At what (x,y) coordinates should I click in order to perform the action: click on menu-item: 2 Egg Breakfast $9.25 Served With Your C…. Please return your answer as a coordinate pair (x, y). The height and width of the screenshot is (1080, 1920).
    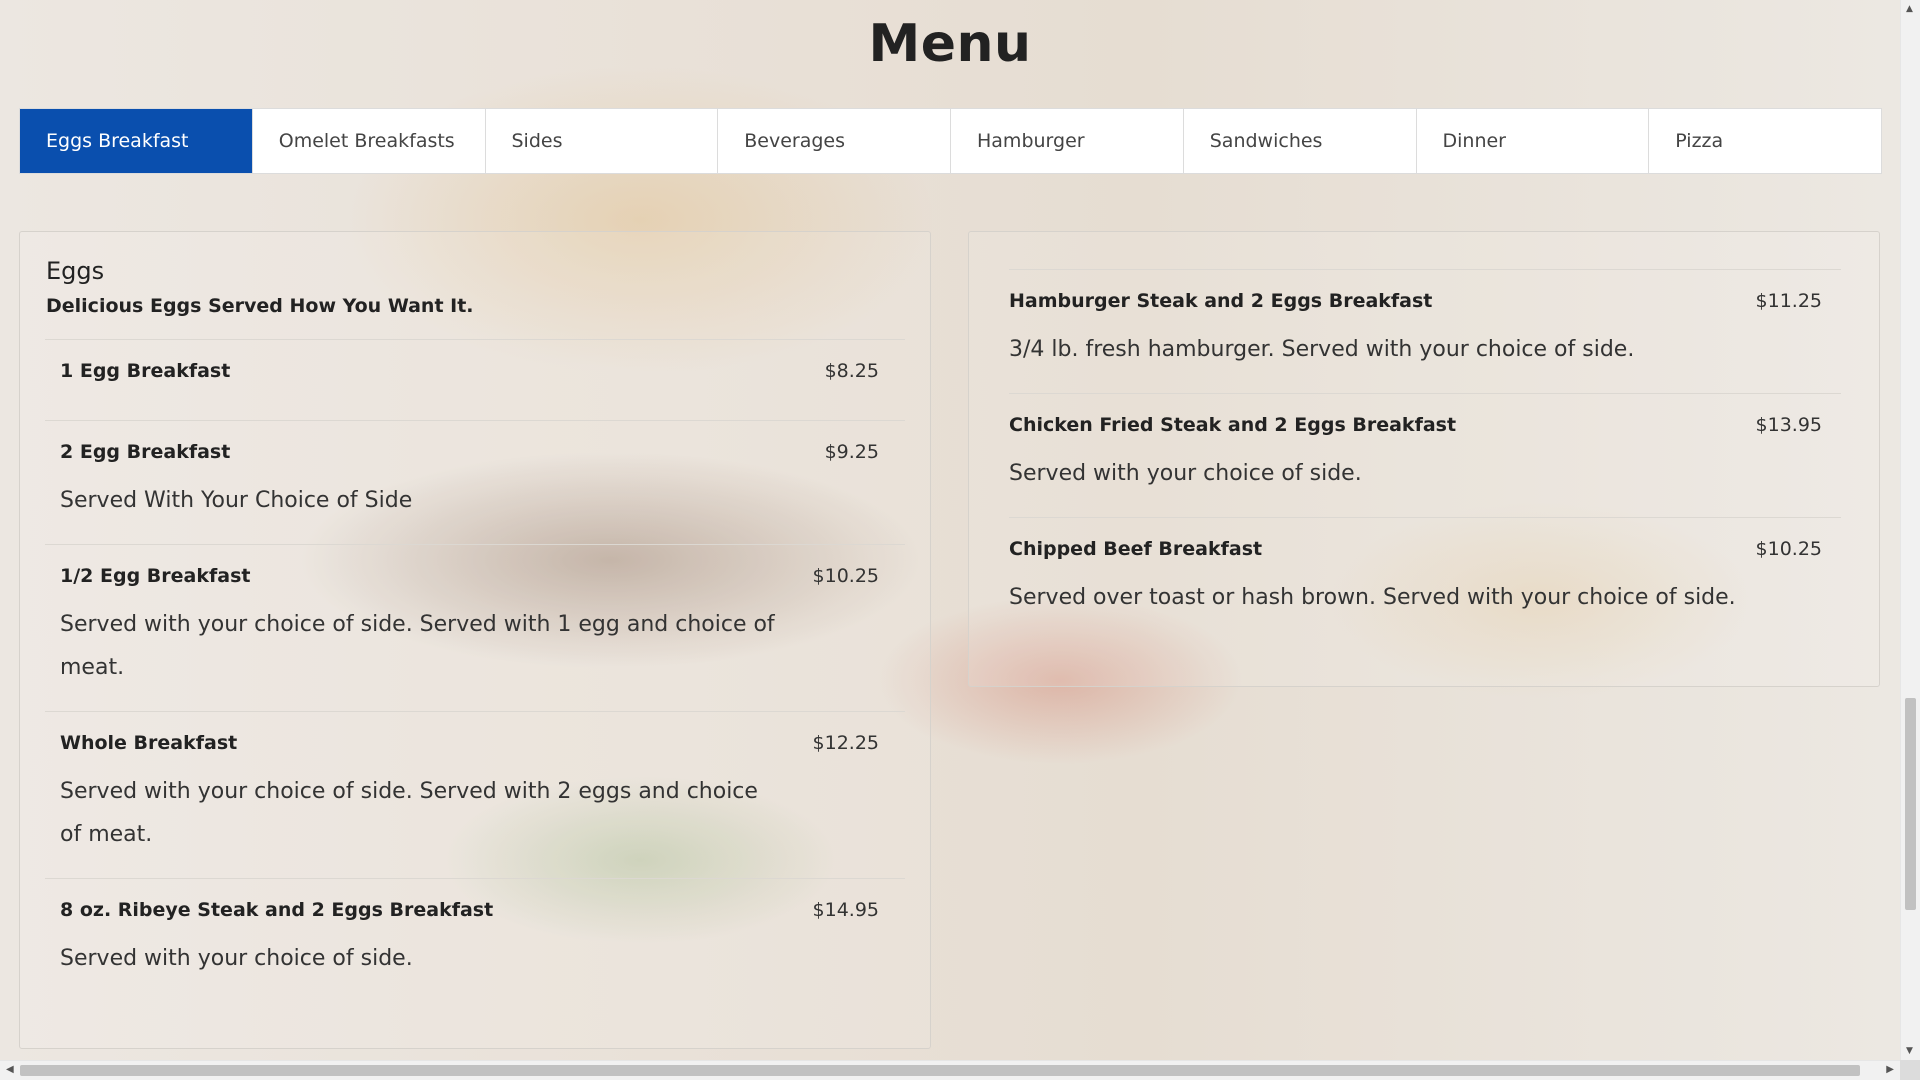
    Looking at the image, I should click on (475, 482).